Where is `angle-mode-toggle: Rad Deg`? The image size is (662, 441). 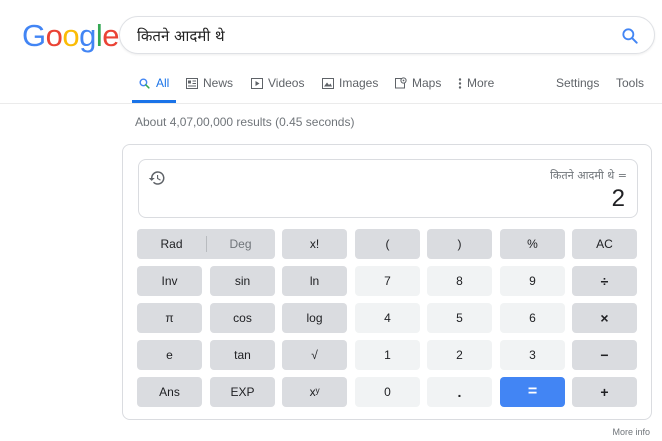
angle-mode-toggle: Rad Deg is located at coordinates (206, 244).